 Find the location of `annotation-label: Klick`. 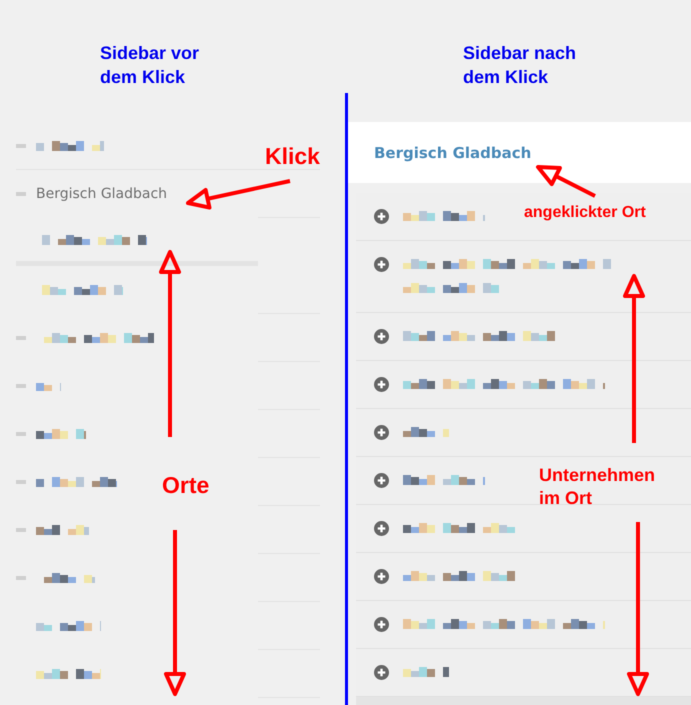

annotation-label: Klick is located at coordinates (292, 156).